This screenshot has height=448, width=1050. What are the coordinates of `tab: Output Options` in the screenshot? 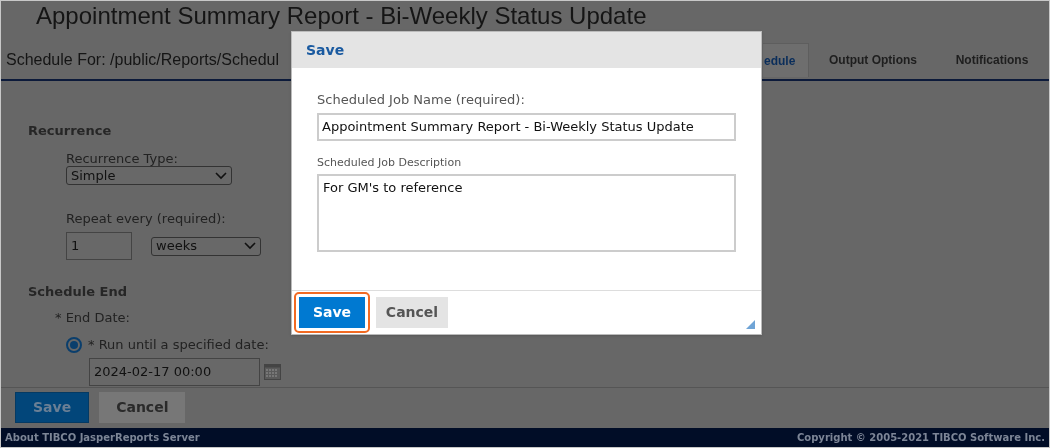 It's located at (873, 60).